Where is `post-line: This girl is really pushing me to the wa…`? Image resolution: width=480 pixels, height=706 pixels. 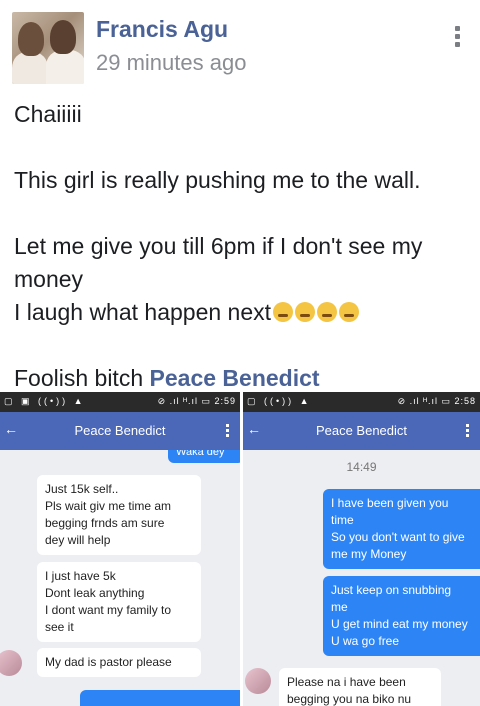
post-line: This girl is really pushing me to the wa… is located at coordinates (217, 180).